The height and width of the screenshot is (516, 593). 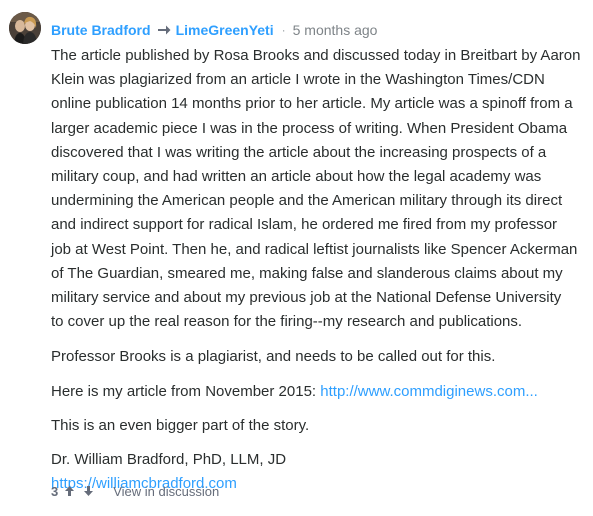 I want to click on signature-name: Dr. William Bradford, PhD, LLM, JD, so click(x=169, y=460).